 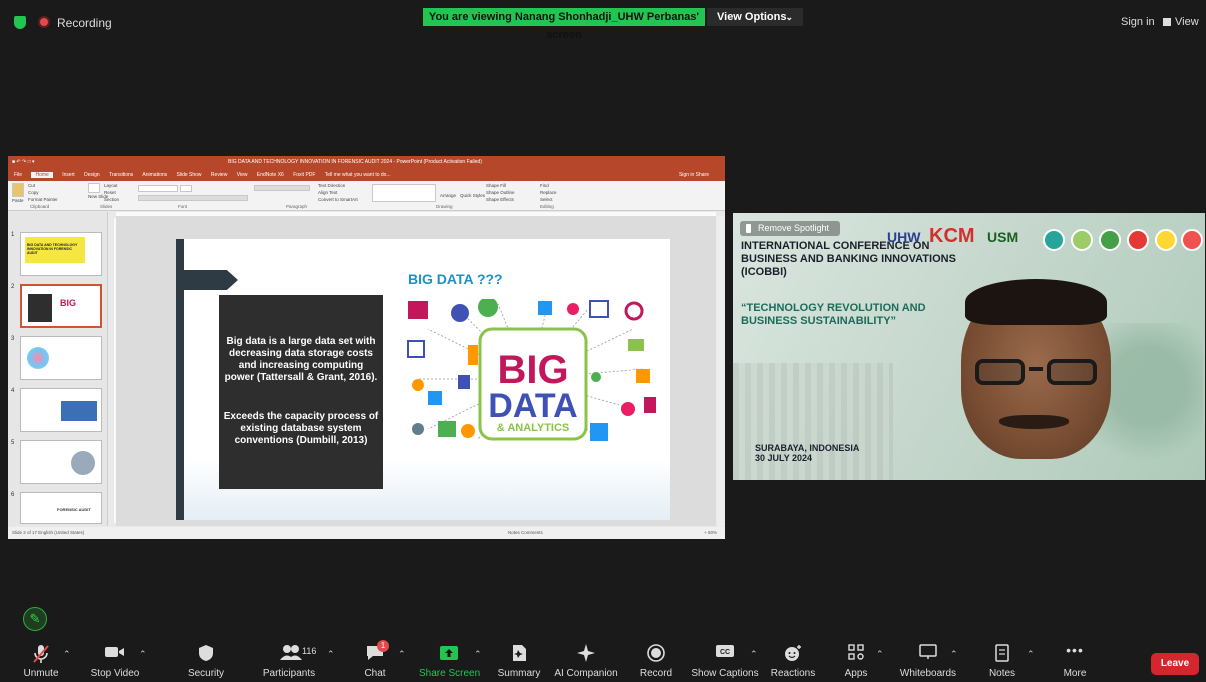 I want to click on copy-button: Copy, so click(x=33, y=192).